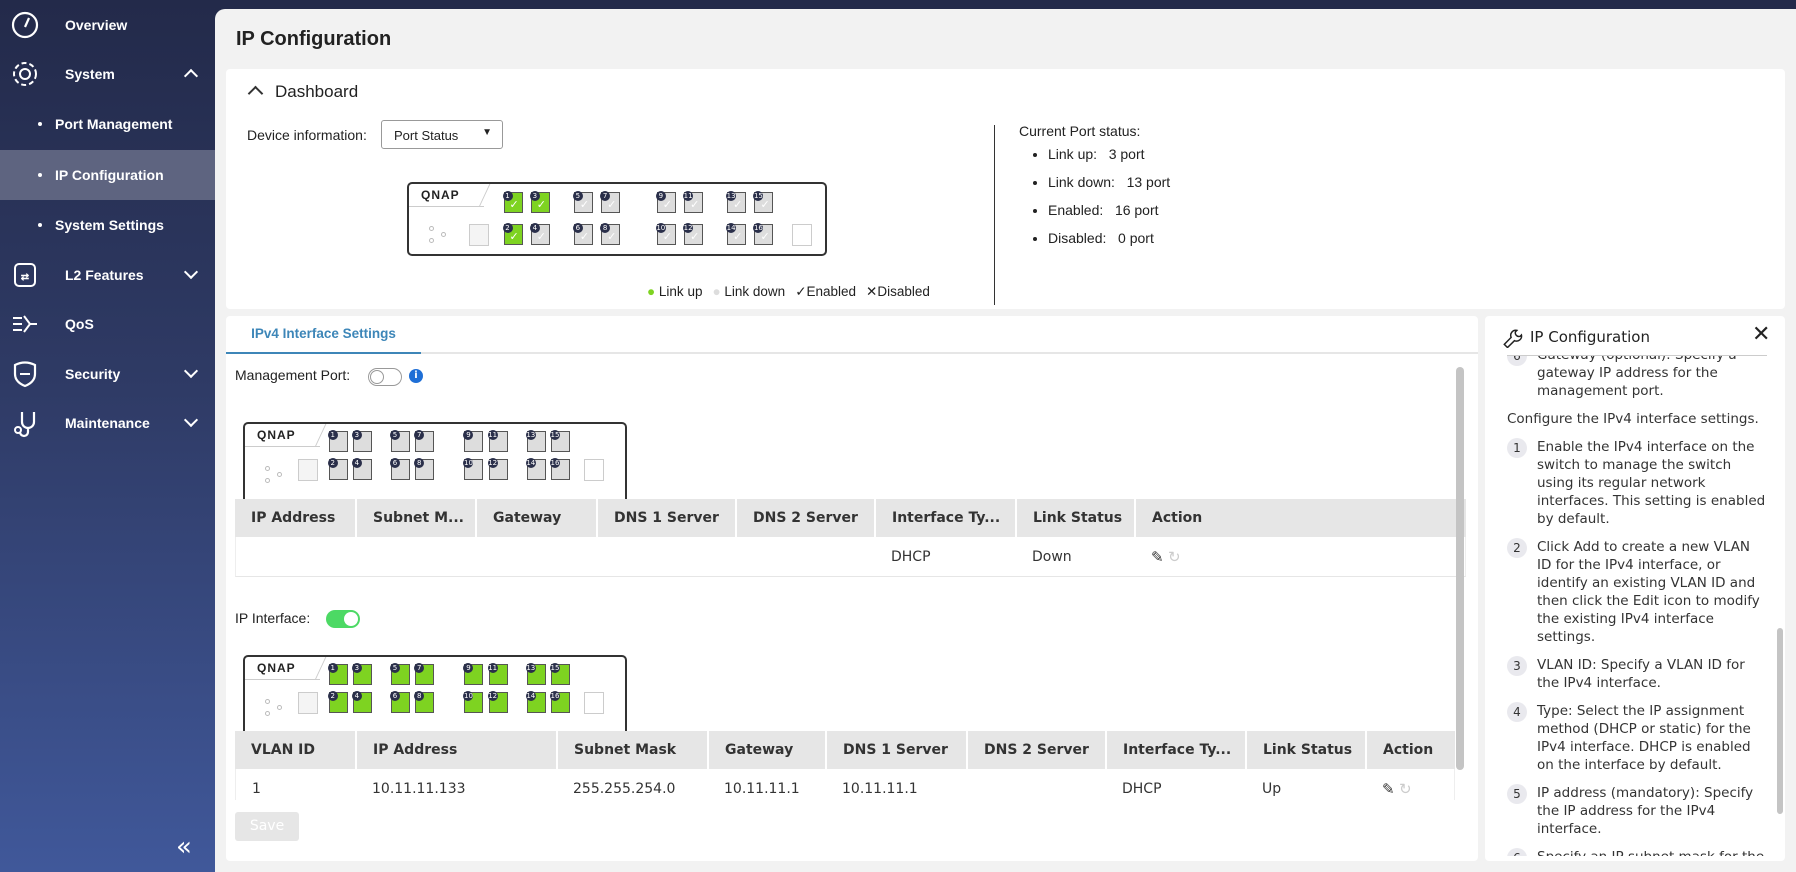 This screenshot has height=872, width=1796. Describe the element at coordinates (631, 750) in the screenshot. I see `column-header: Subnet Mask` at that location.